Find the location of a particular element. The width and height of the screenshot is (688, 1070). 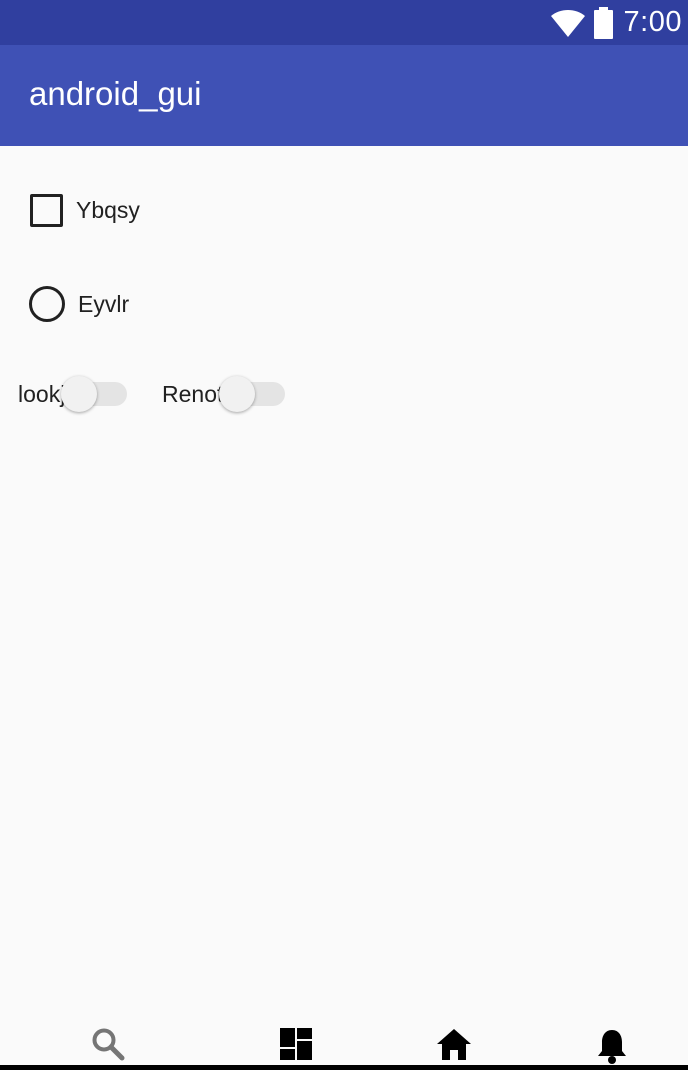

search-icon is located at coordinates (108, 1044).